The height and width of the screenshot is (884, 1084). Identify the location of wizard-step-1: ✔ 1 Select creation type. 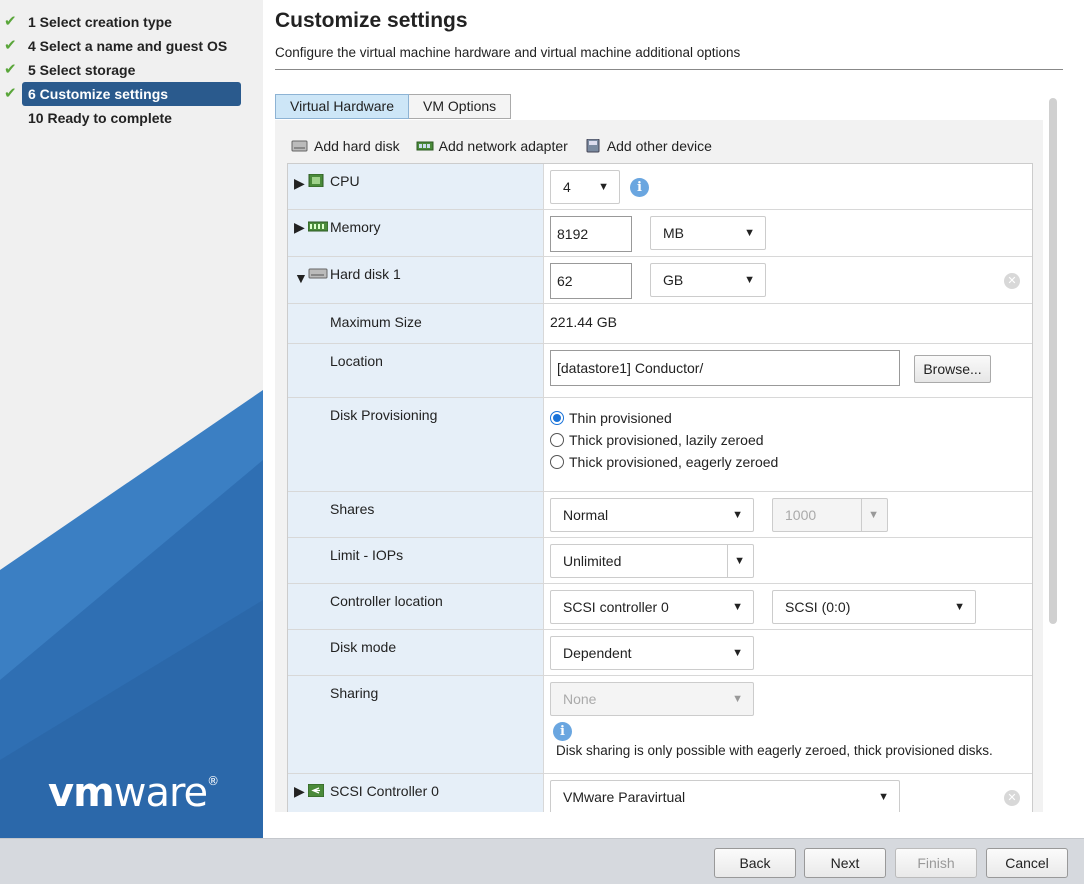
(122, 22).